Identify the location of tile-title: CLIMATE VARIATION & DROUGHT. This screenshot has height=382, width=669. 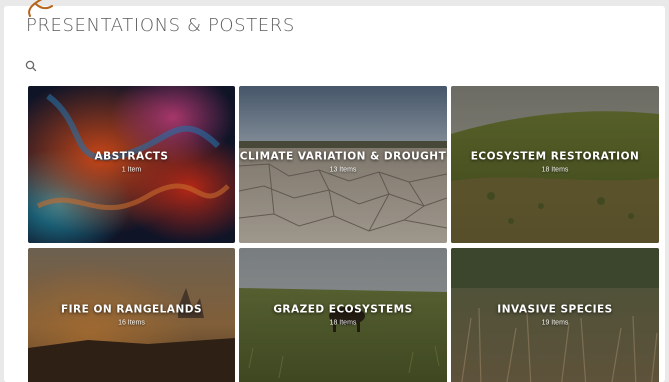
(343, 156).